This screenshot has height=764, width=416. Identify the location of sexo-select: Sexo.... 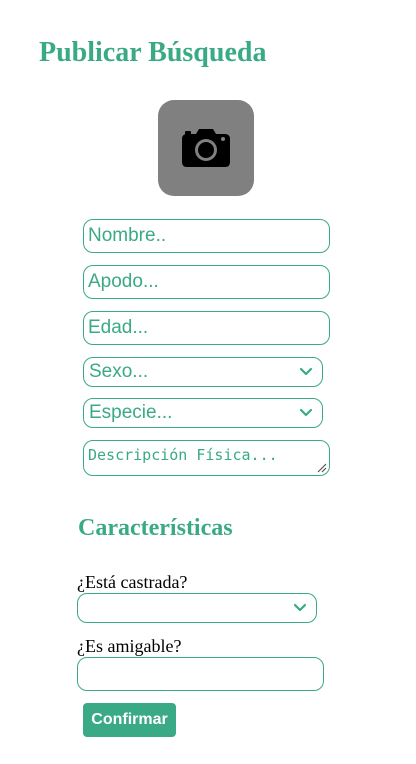
(203, 372).